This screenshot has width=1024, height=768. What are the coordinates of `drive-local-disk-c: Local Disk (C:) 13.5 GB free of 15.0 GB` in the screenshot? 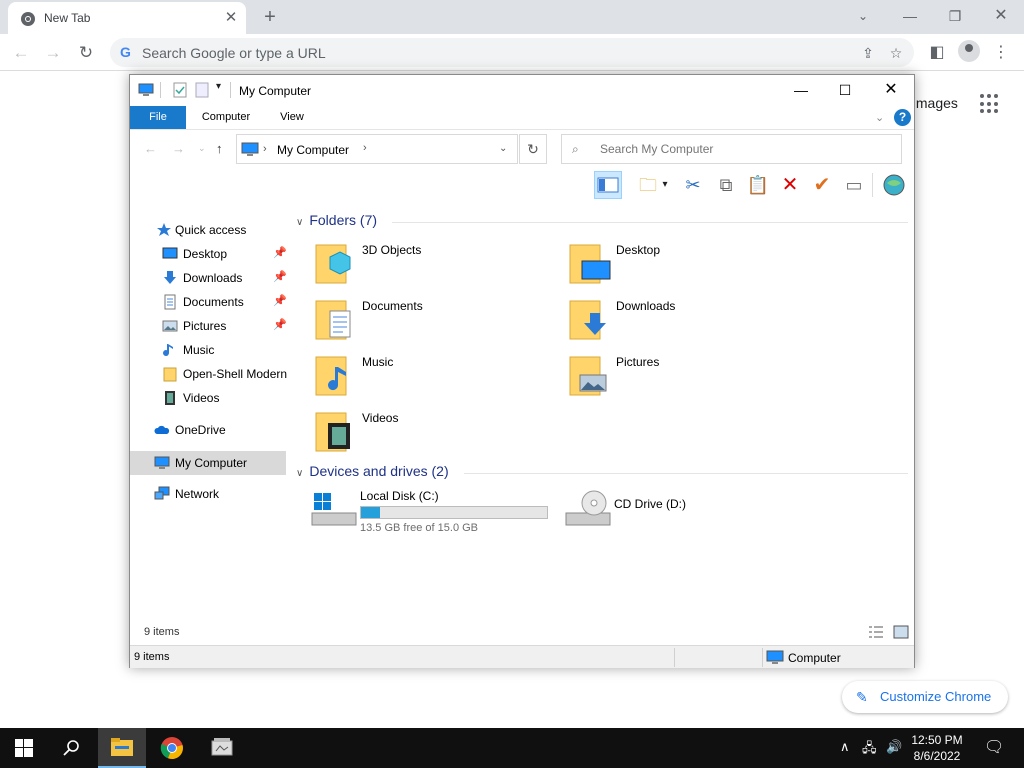 It's located at (430, 514).